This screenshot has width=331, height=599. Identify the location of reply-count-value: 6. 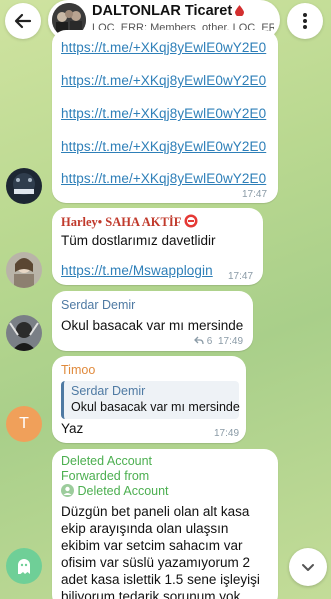
(209, 341).